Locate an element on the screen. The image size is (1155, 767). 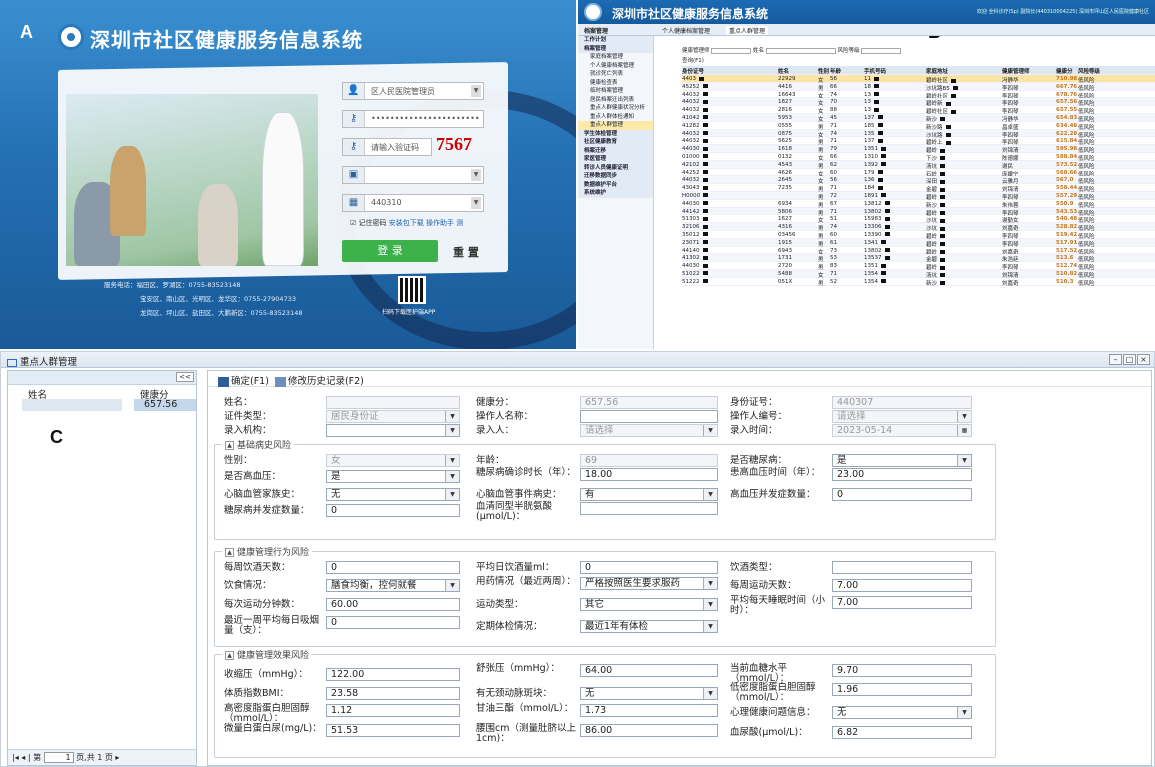
table-row: 44032 0875 女 74 135 沙坑路 李四琴 622.28 低风险 is located at coordinates (918, 134).